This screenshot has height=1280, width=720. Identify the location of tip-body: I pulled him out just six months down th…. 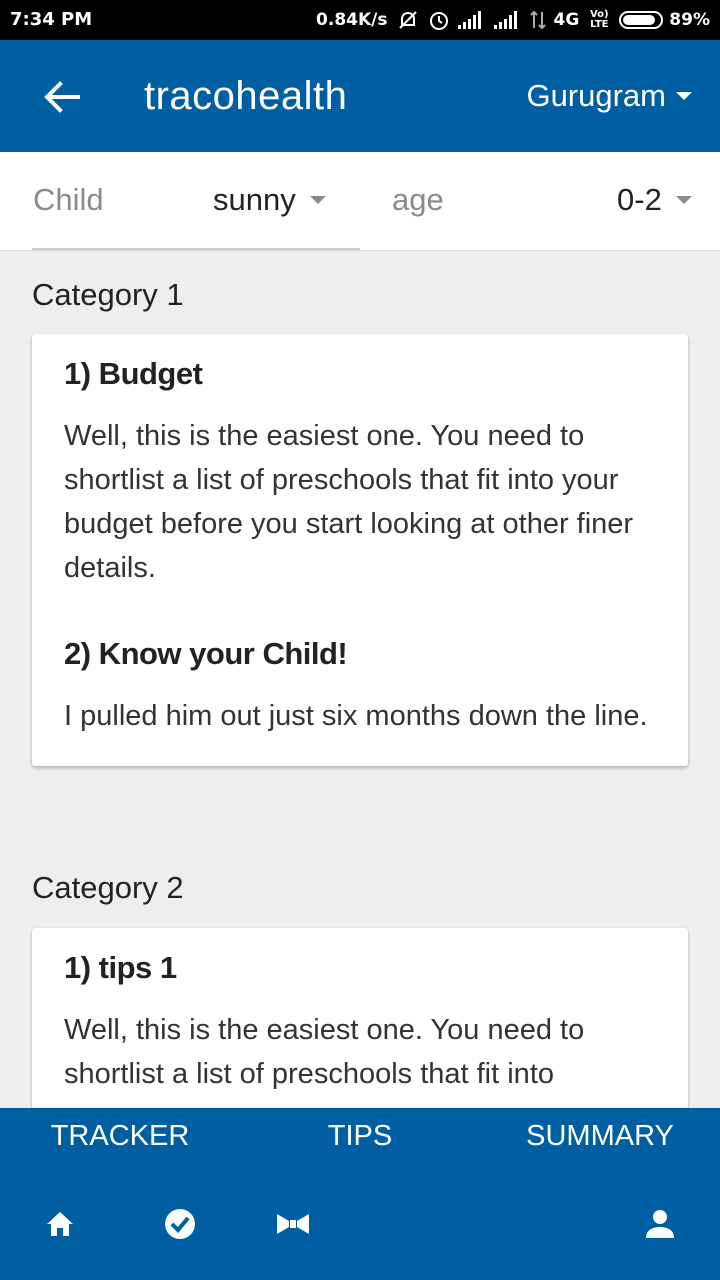
(356, 716).